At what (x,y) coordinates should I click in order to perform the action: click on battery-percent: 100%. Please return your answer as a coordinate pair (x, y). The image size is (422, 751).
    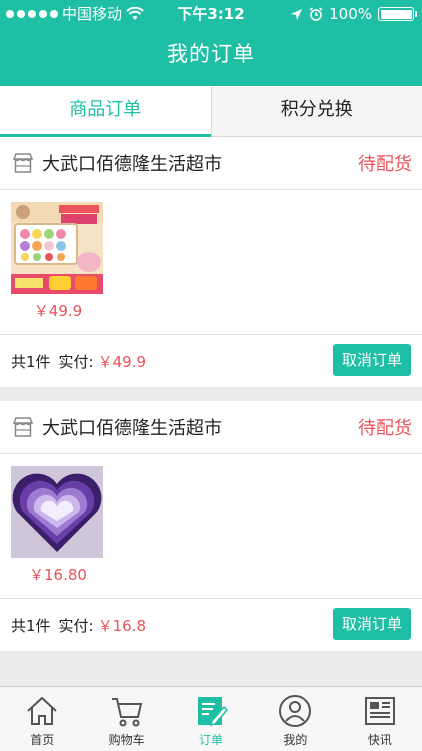
    Looking at the image, I should click on (350, 14).